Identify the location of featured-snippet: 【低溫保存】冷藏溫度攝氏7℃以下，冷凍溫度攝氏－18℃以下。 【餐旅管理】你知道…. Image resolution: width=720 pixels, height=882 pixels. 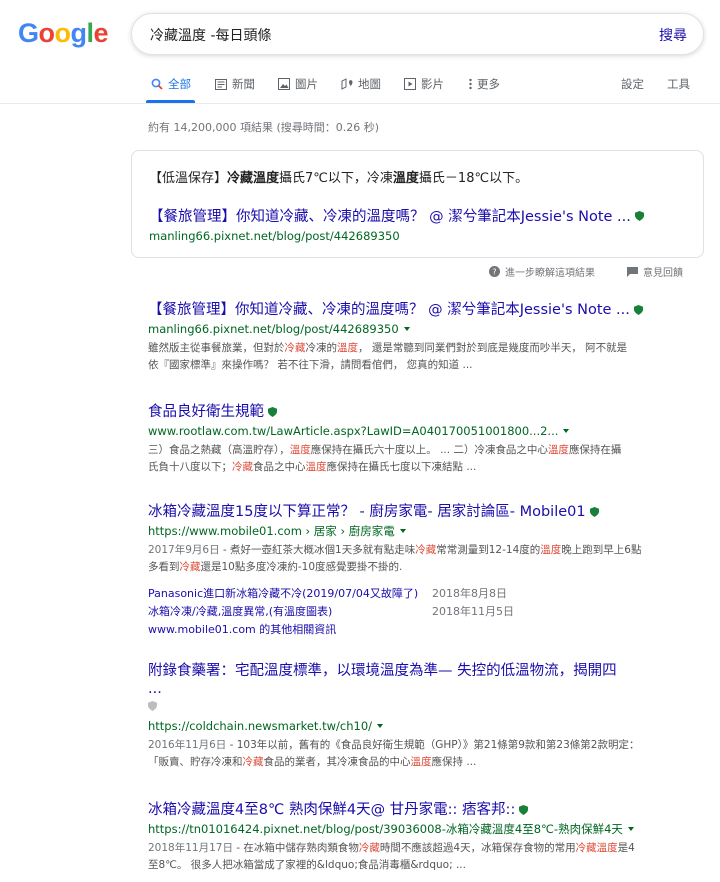
(417, 204).